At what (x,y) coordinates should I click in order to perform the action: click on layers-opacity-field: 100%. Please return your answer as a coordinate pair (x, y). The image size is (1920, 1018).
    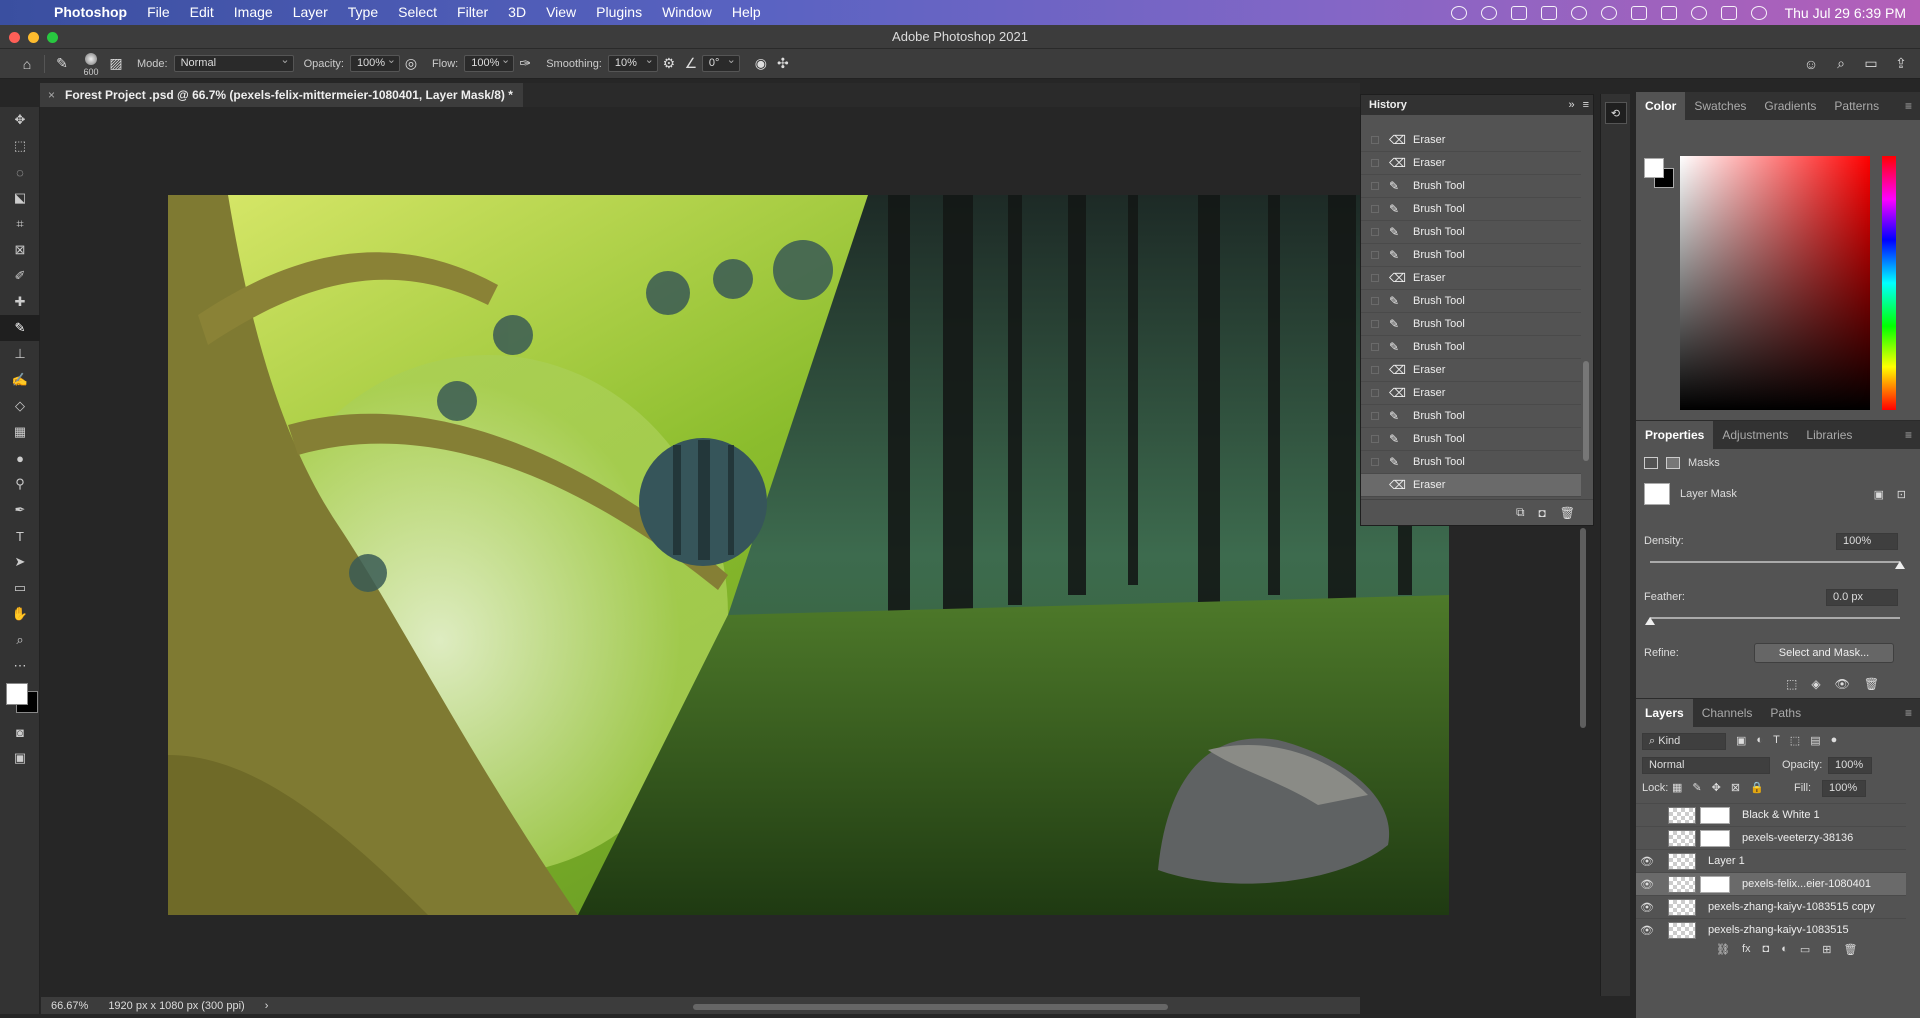
    Looking at the image, I should click on (1850, 765).